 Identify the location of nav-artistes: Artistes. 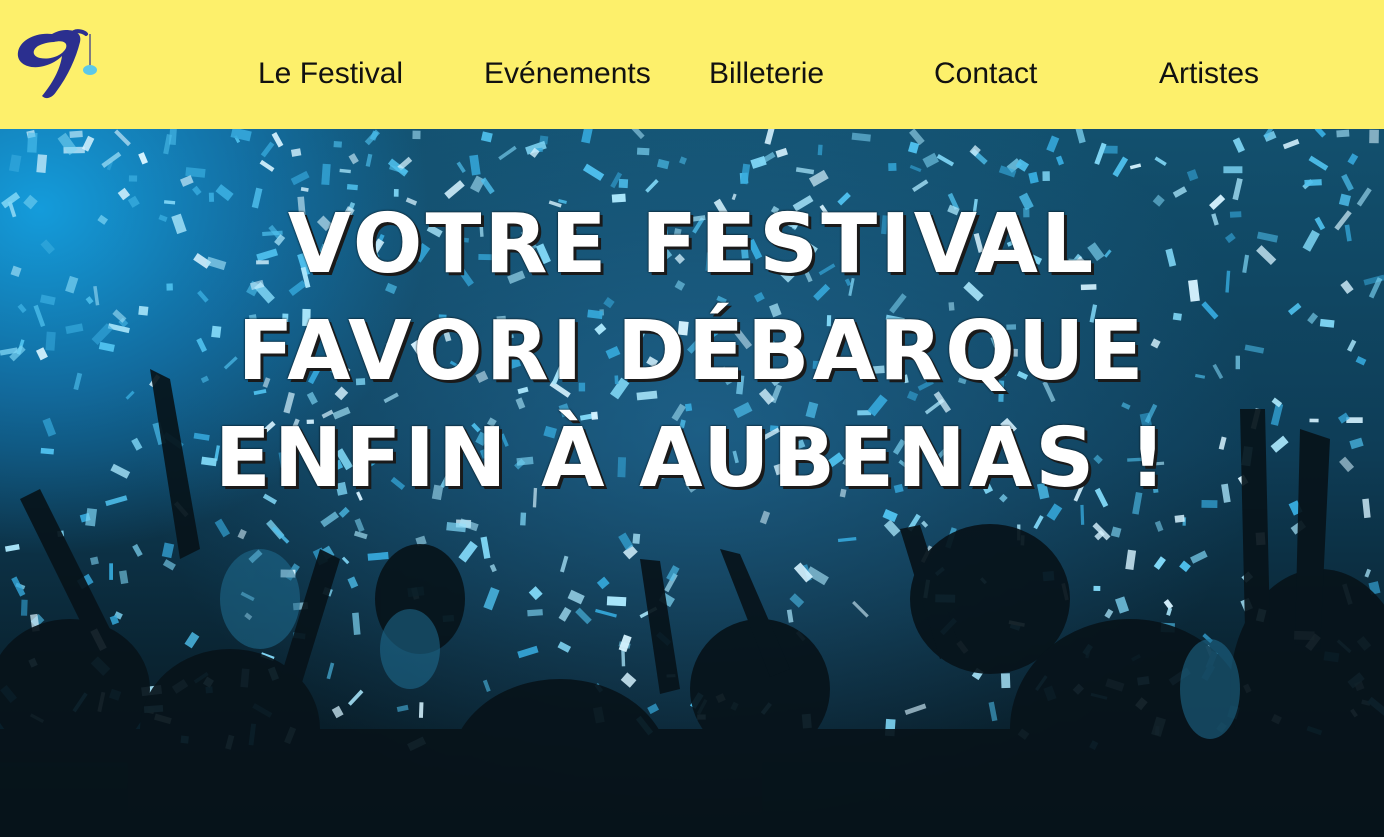
(1209, 74).